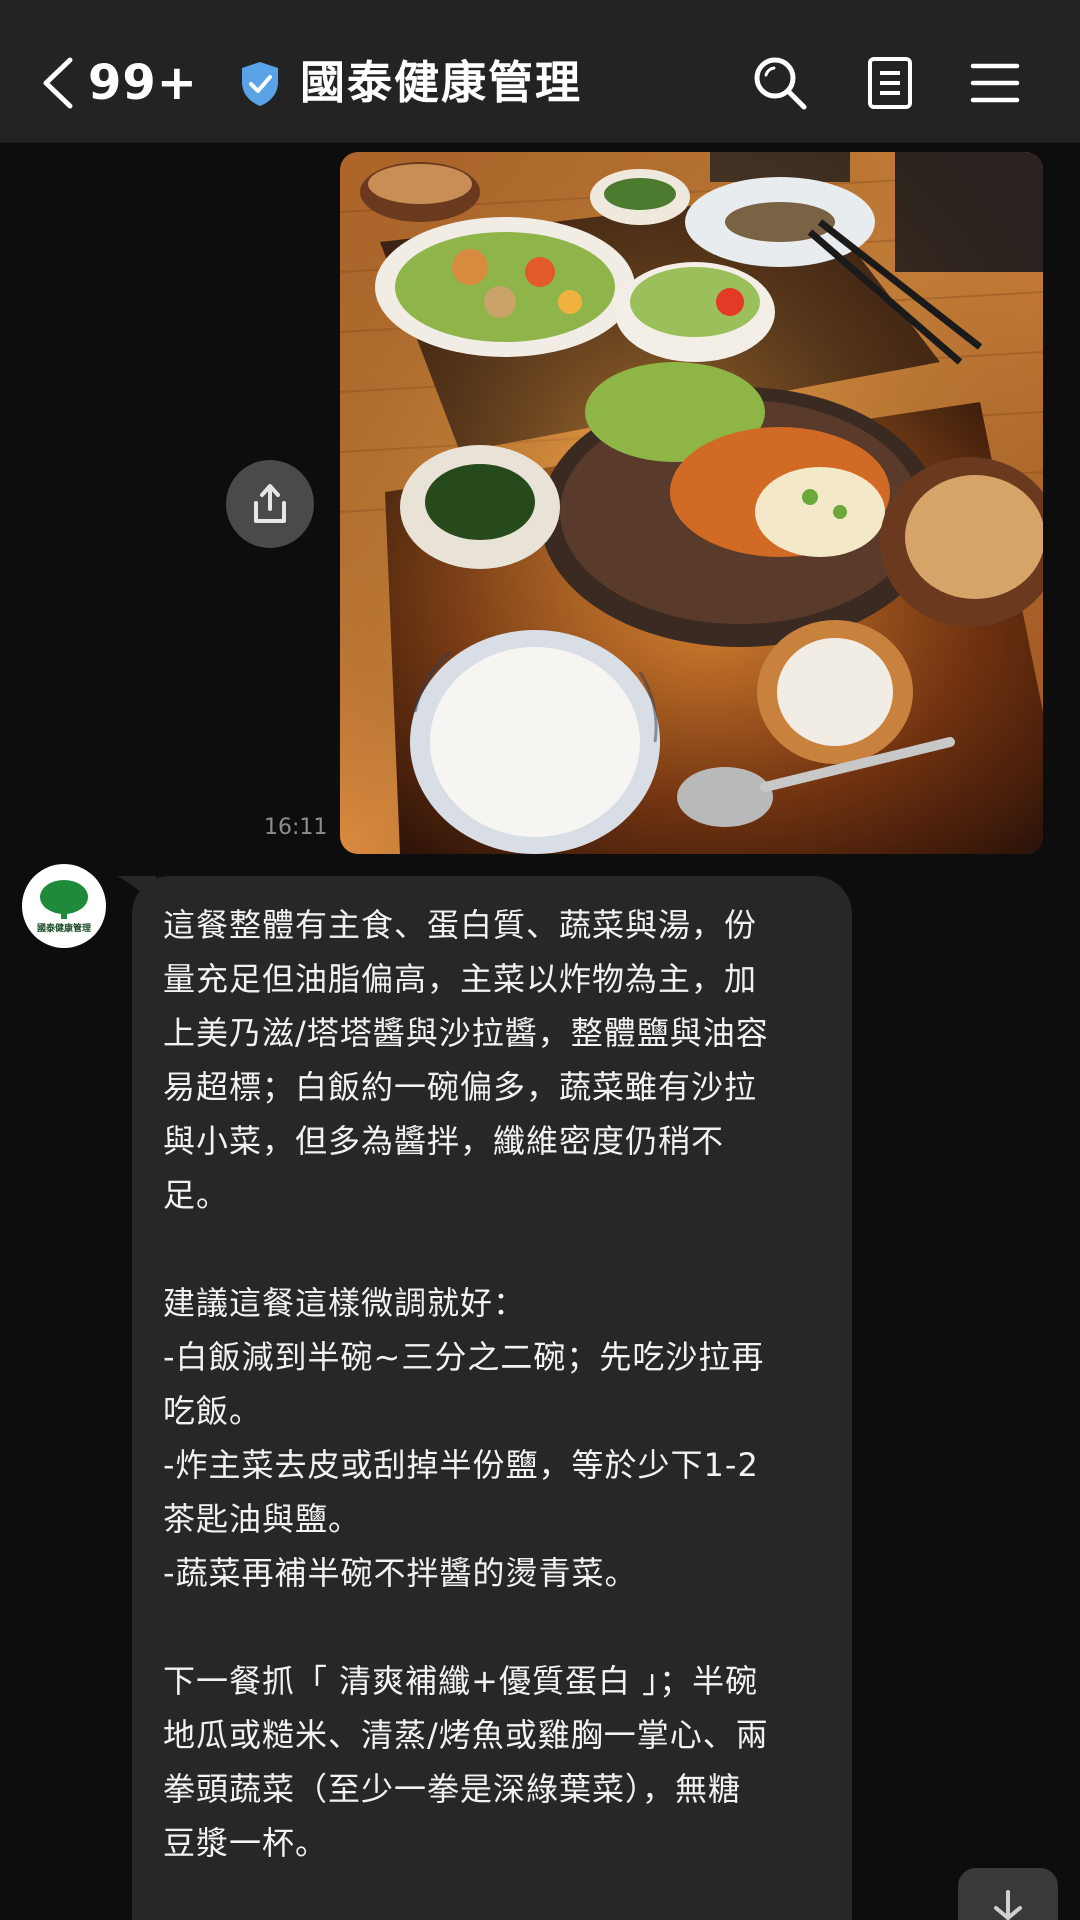  What do you see at coordinates (246, 1843) in the screenshot?
I see `message-line: 豆漿一杯。` at bounding box center [246, 1843].